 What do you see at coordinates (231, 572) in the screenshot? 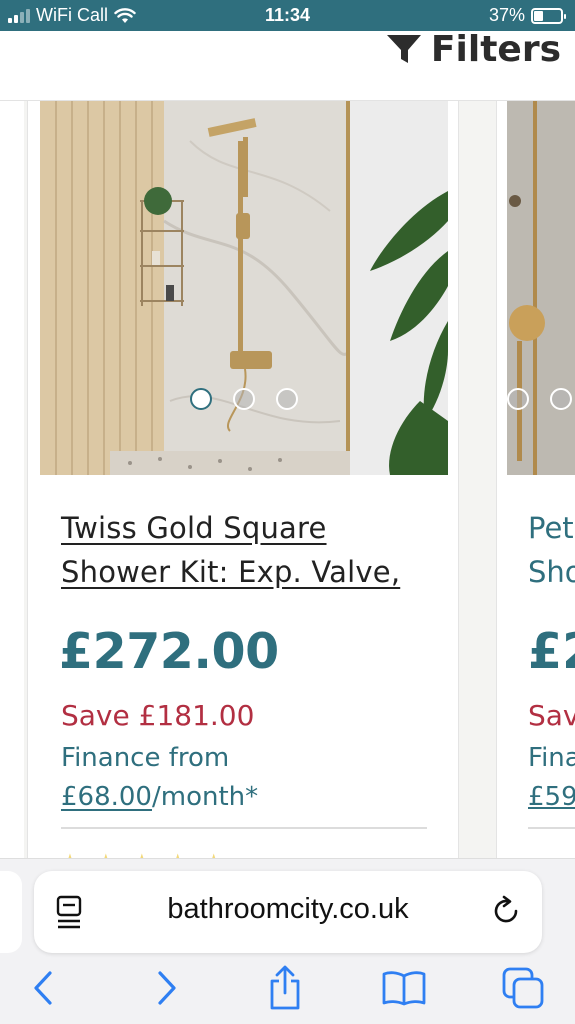
I see `product-title-line-2: Shower Kit: Exp. Valve,` at bounding box center [231, 572].